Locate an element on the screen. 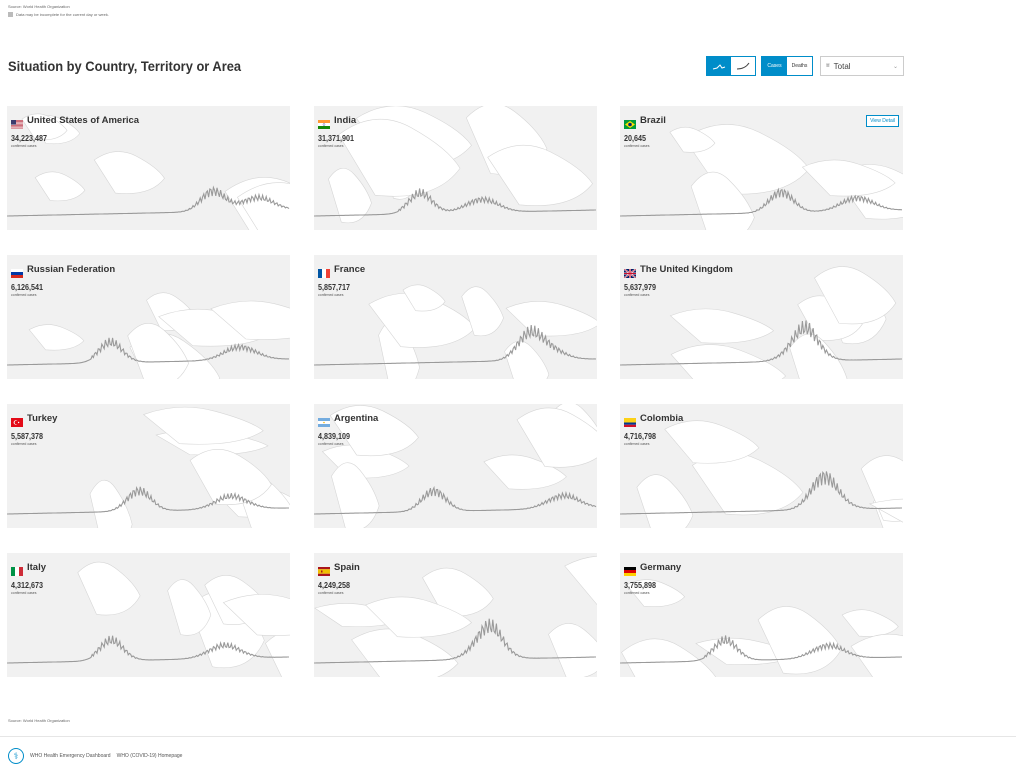 This screenshot has height=767, width=1016. case-count: 4,839,109 is located at coordinates (334, 436).